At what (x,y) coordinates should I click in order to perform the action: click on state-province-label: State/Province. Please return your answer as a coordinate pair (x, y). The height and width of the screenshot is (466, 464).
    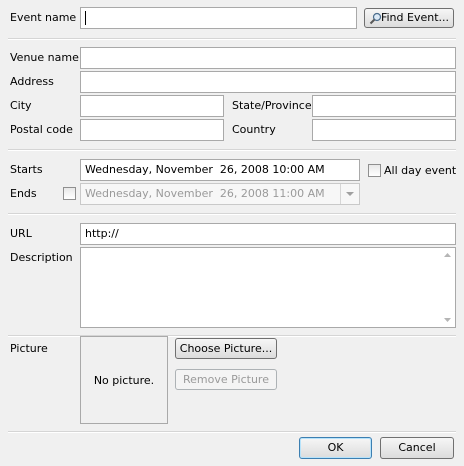
    Looking at the image, I should click on (272, 105).